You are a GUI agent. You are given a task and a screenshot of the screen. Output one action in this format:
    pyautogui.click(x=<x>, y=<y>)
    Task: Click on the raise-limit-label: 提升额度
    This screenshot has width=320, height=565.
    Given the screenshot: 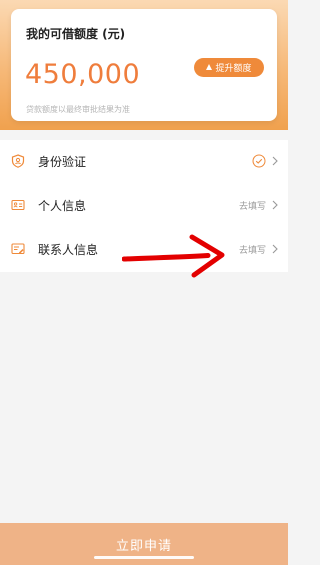 What is the action you would take?
    pyautogui.click(x=233, y=69)
    